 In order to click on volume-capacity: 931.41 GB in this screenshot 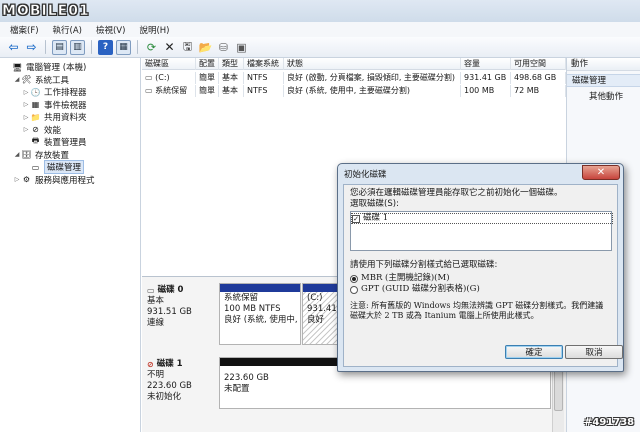, I will do `click(486, 78)`.